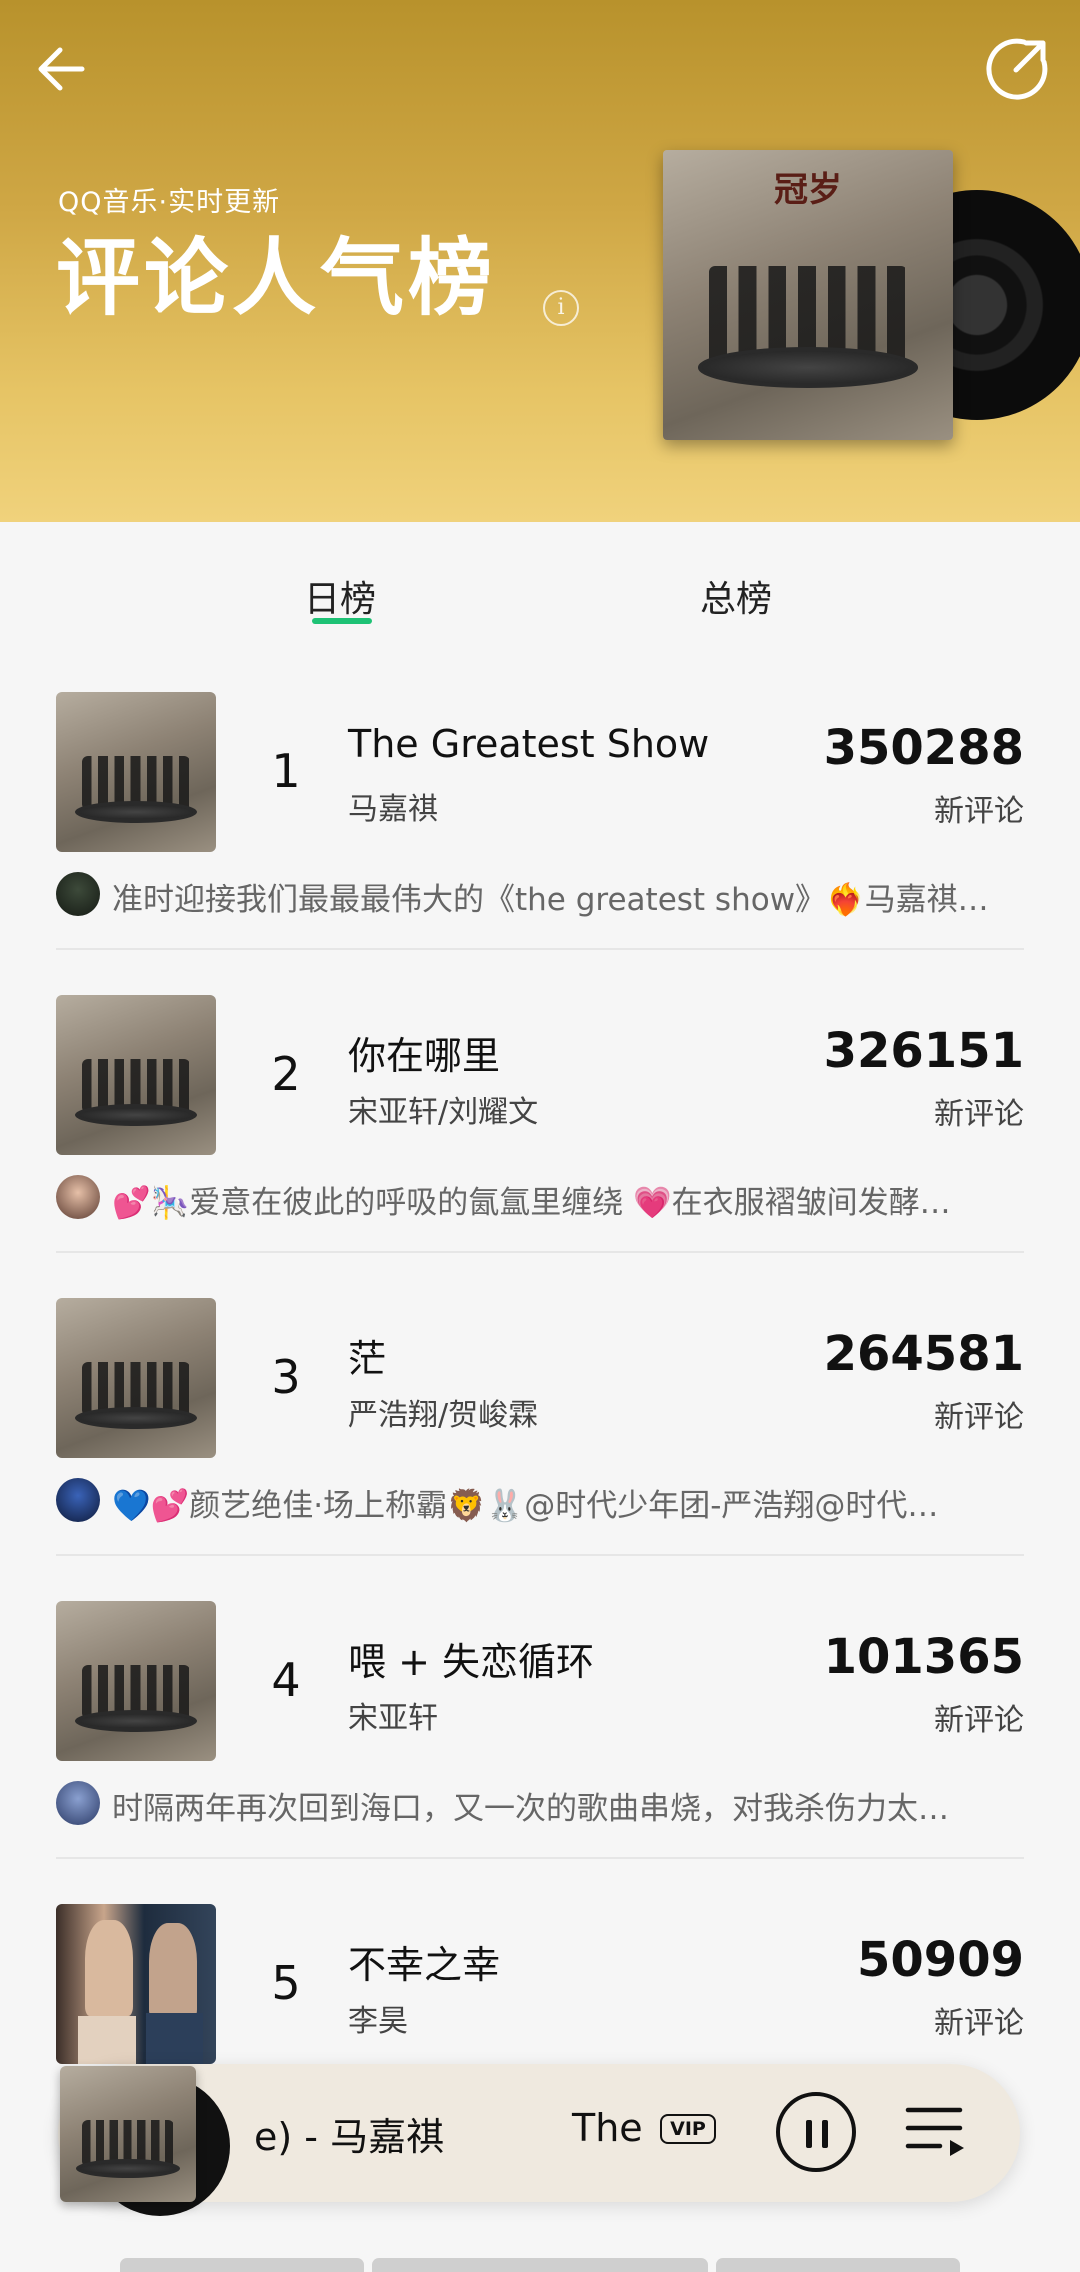 Image resolution: width=1080 pixels, height=2272 pixels. I want to click on cover-glyph: 冠岁, so click(808, 189).